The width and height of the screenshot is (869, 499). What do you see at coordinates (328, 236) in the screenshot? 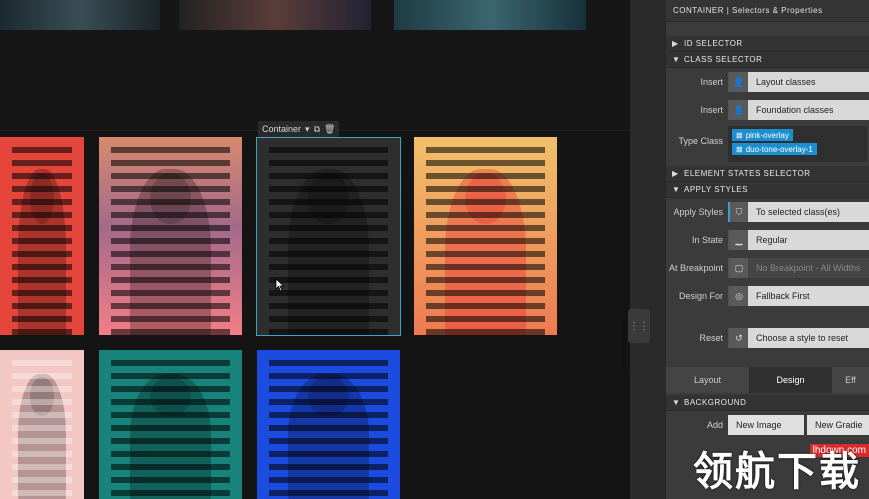
I see `selection-outline` at bounding box center [328, 236].